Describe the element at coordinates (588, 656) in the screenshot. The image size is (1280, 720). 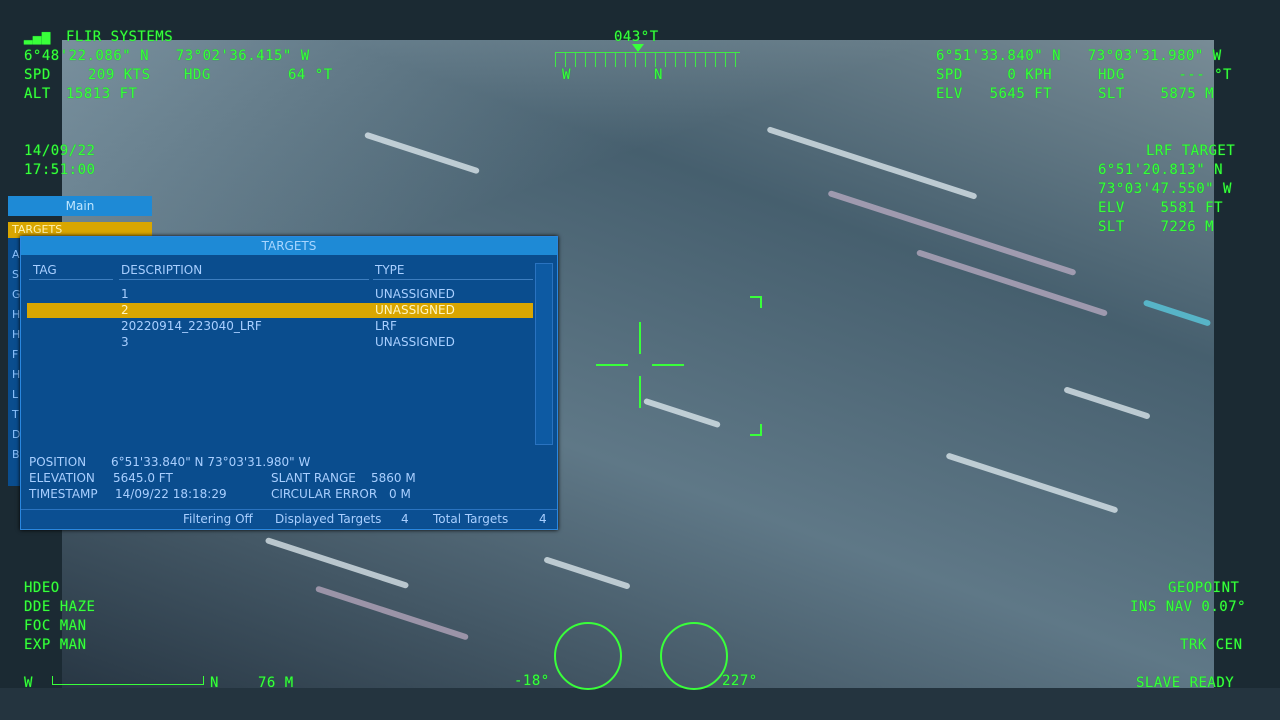
I see `elevation-gauge-icon` at that location.